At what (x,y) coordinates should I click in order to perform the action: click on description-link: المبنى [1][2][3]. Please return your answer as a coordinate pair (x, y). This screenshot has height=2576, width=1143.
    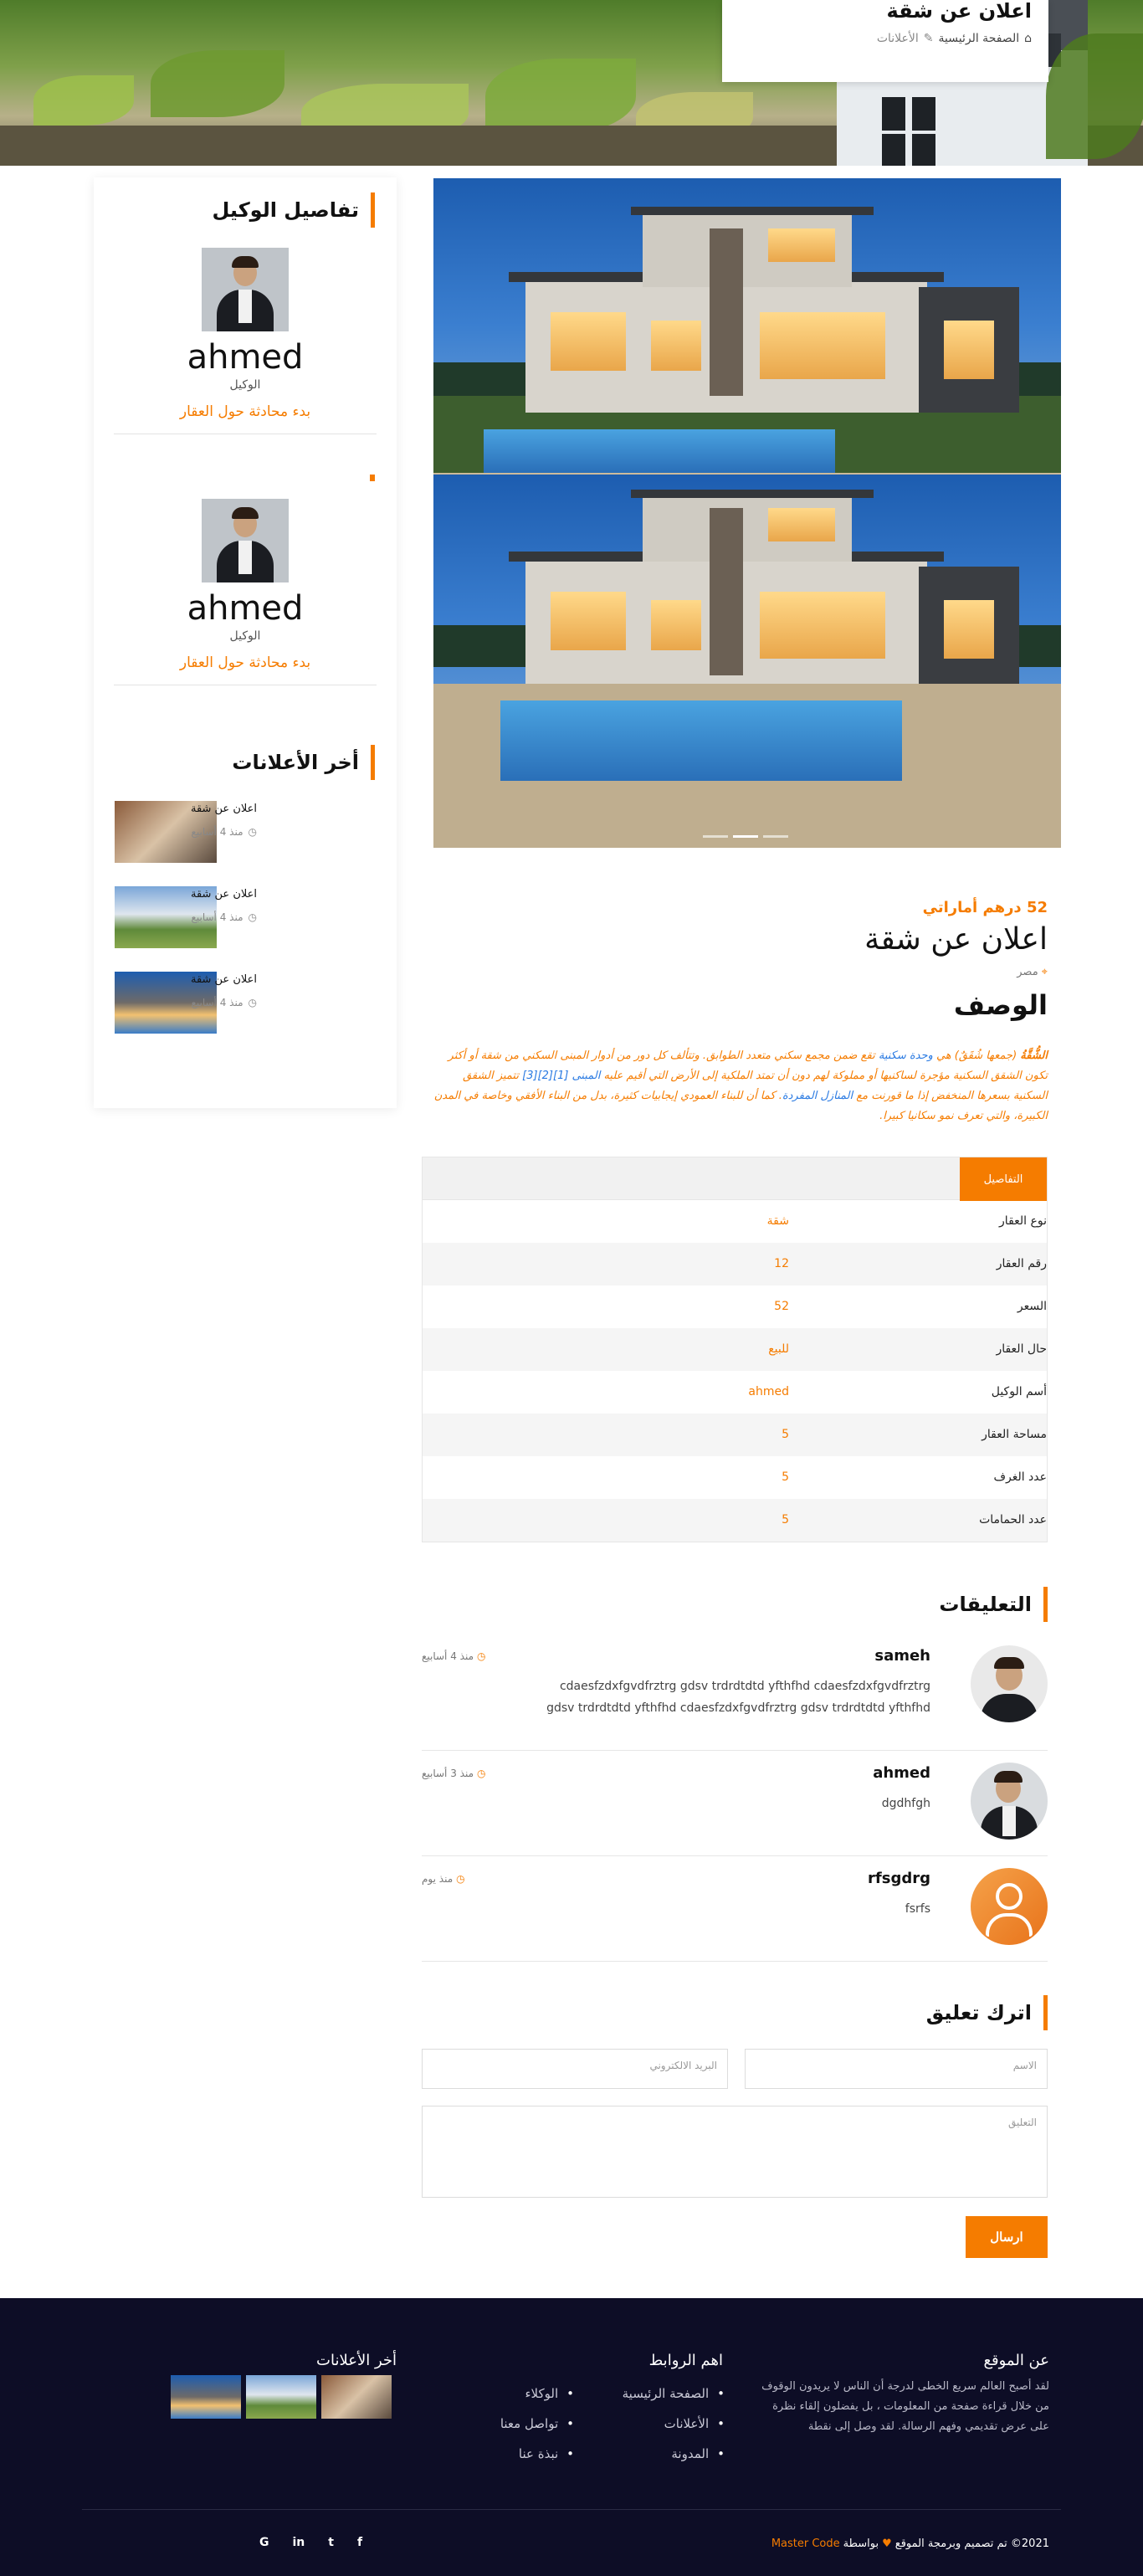
    Looking at the image, I should click on (562, 1076).